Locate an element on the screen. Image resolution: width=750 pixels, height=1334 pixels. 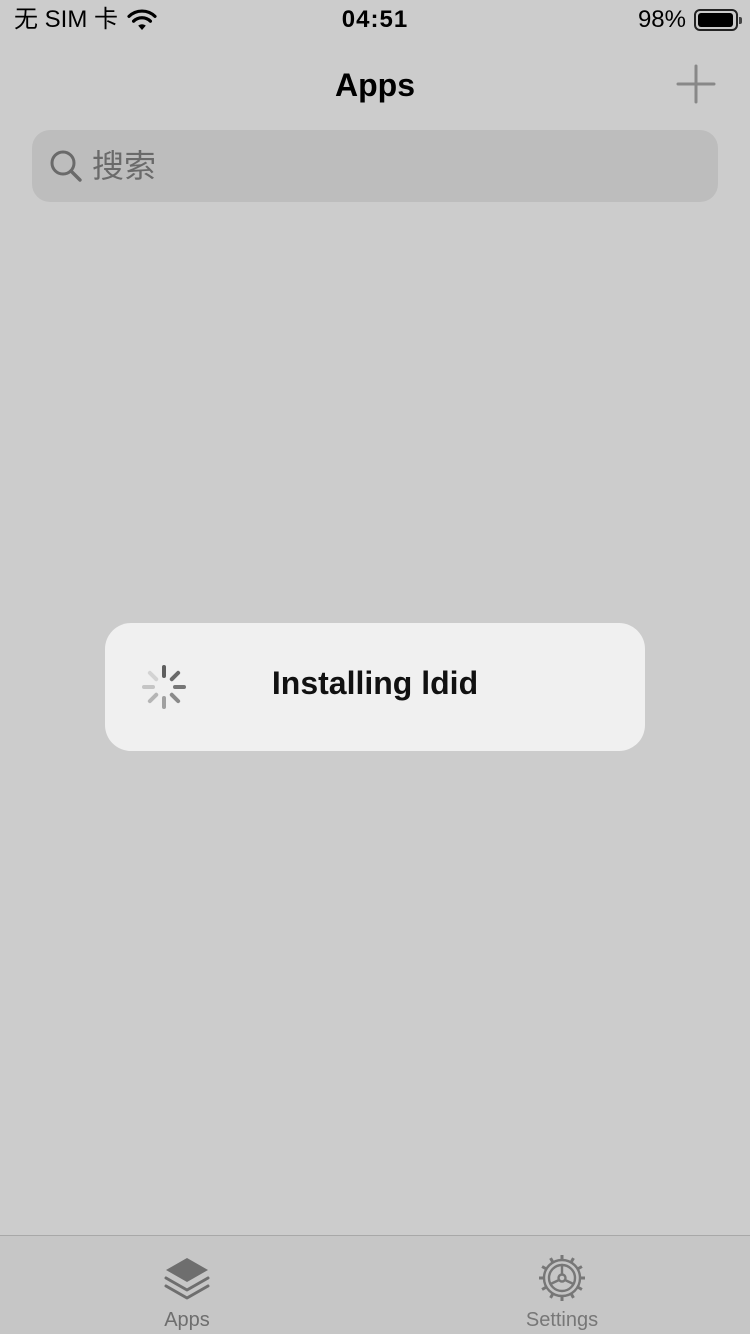
gear-icon is located at coordinates (562, 1278).